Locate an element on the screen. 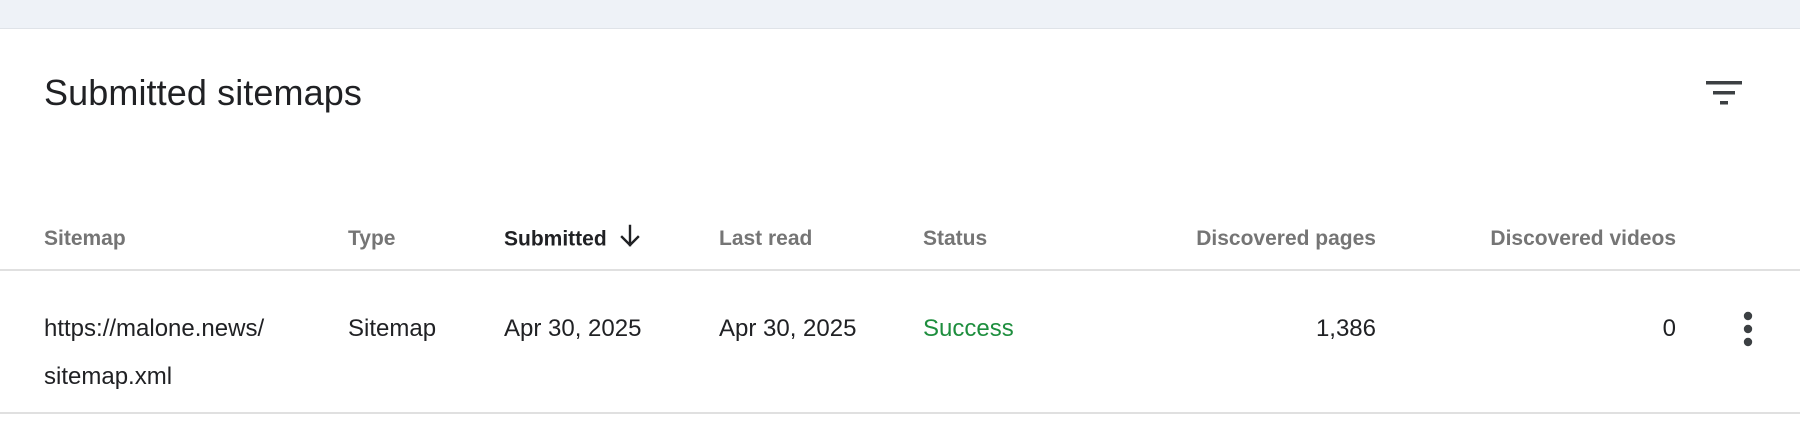  arrow-down-icon is located at coordinates (630, 236).